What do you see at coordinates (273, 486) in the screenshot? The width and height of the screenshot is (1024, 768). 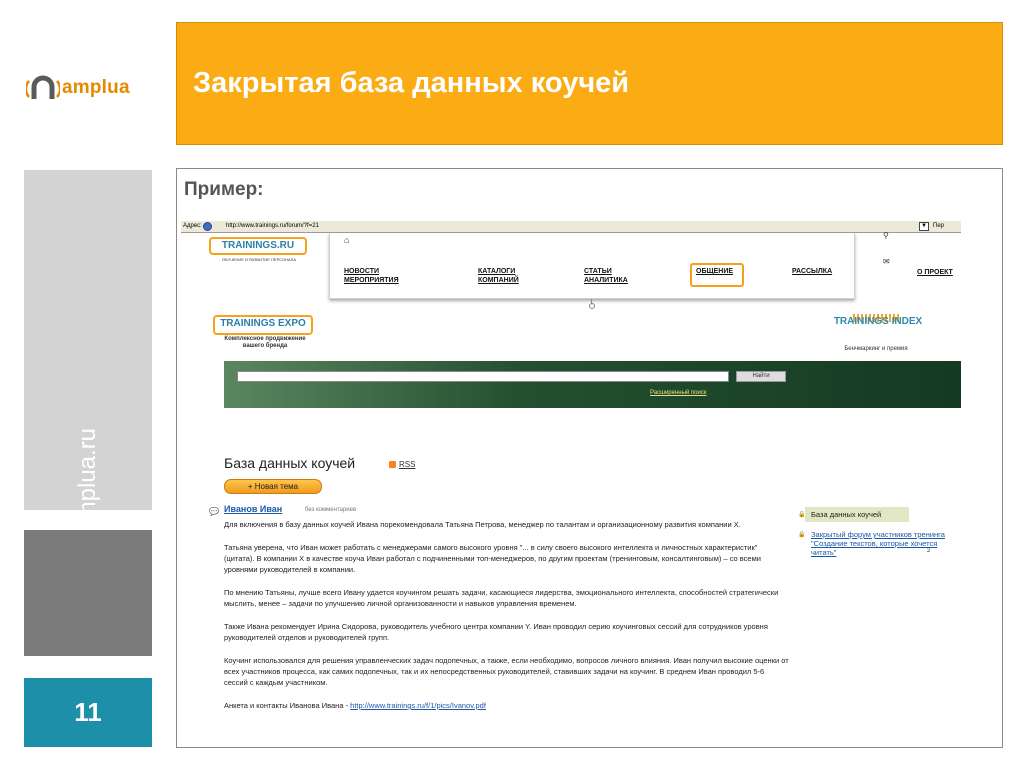 I see `new-topic-button: + Новая тема` at bounding box center [273, 486].